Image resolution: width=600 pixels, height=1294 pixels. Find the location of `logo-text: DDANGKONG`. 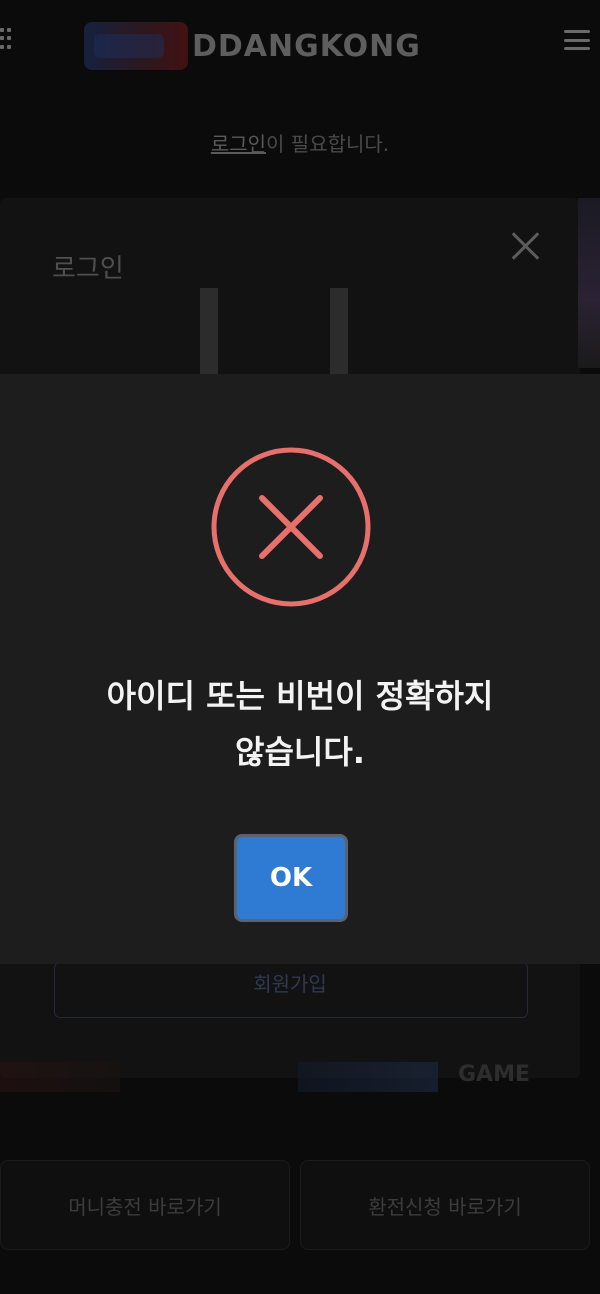

logo-text: DDANGKONG is located at coordinates (306, 46).